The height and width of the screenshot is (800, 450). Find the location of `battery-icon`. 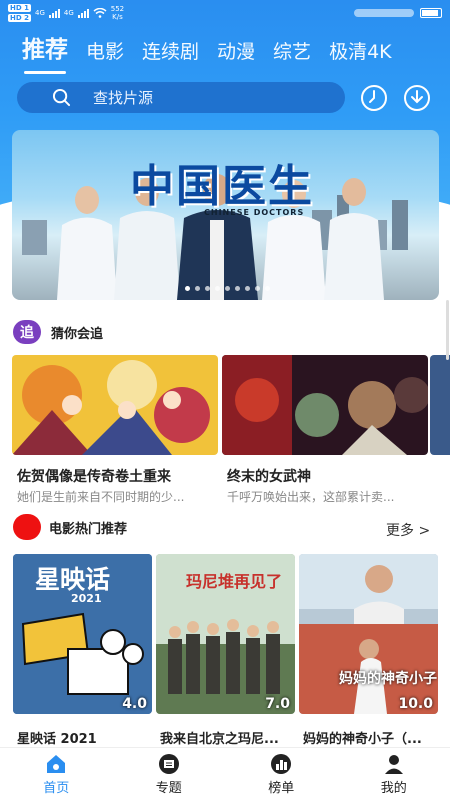

battery-icon is located at coordinates (431, 13).